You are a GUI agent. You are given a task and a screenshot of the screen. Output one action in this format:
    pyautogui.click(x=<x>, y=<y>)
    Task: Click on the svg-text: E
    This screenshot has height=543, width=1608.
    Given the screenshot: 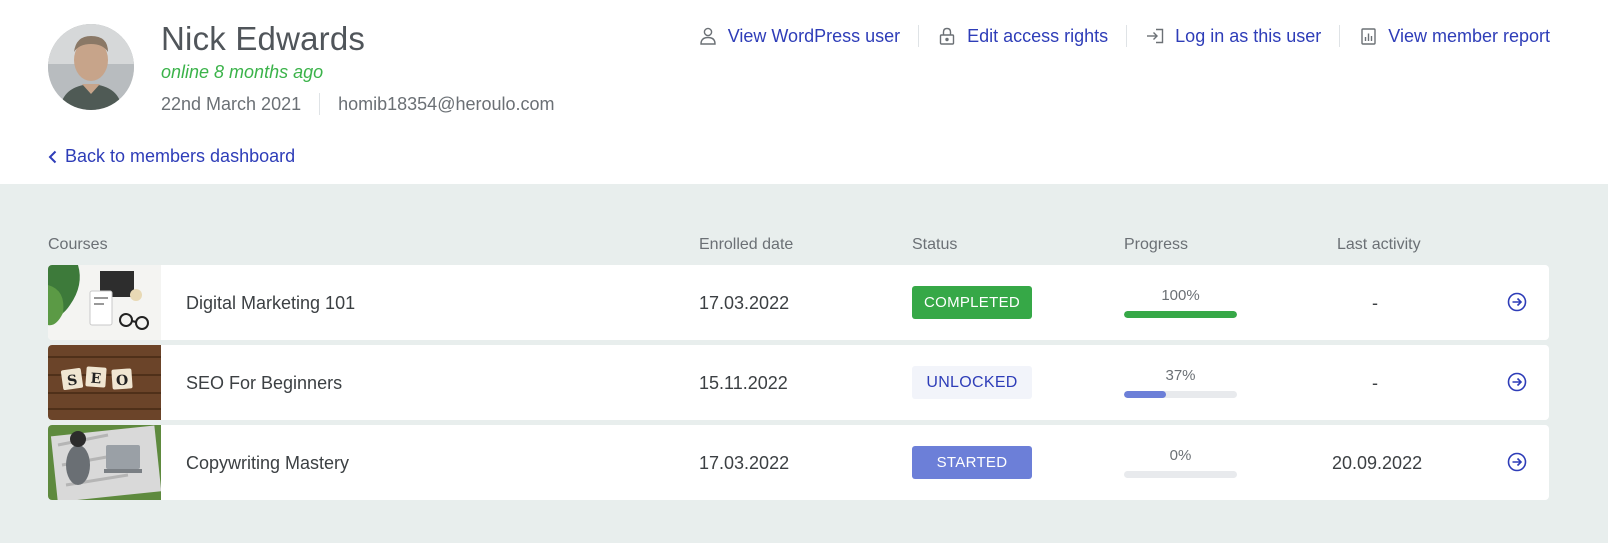 What is the action you would take?
    pyautogui.click(x=96, y=379)
    